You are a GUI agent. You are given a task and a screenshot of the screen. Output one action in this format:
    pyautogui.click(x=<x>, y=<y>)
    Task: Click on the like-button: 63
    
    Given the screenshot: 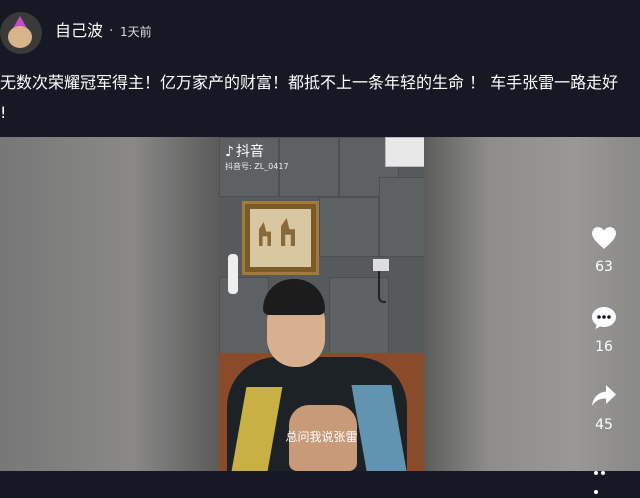 What is the action you would take?
    pyautogui.click(x=604, y=251)
    